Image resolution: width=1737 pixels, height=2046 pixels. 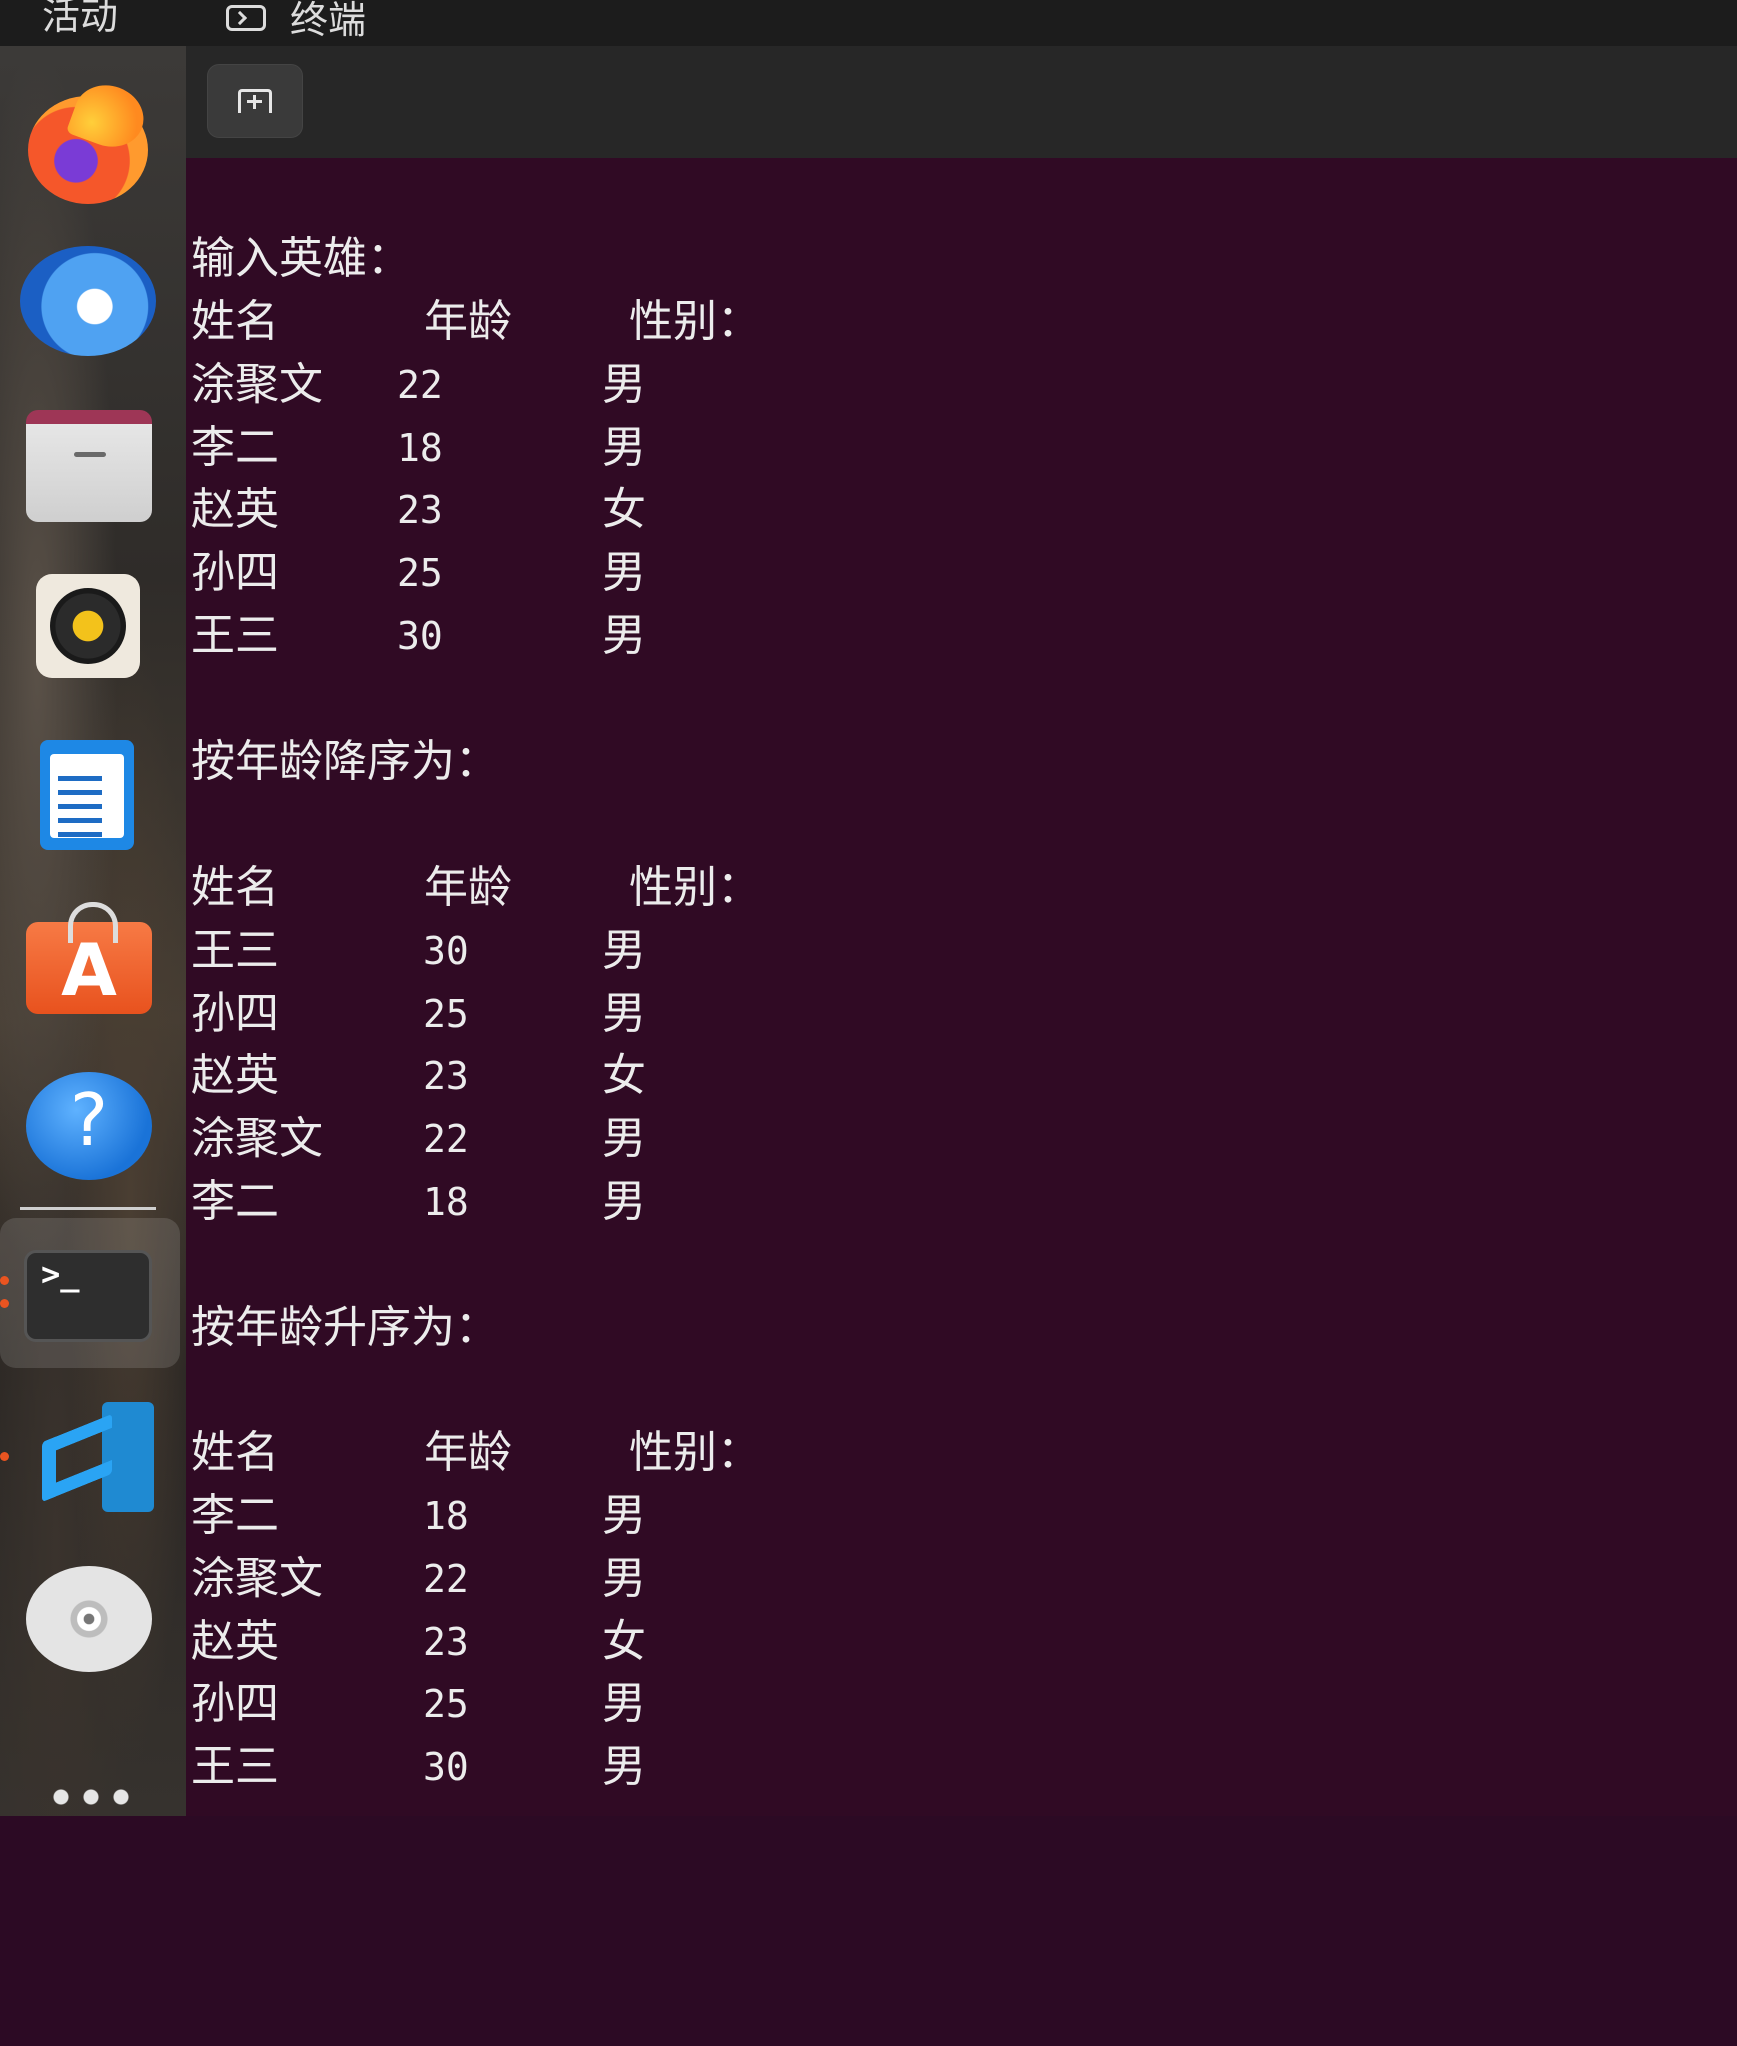 I want to click on vscode-icon, so click(x=95, y=1457).